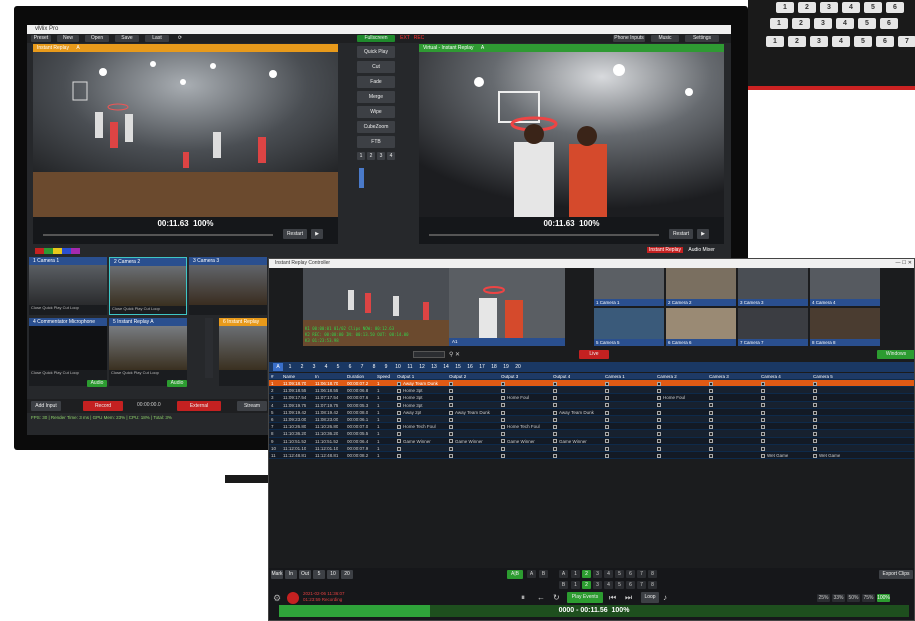 This screenshot has width=915, height=621. What do you see at coordinates (65, 251) in the screenshot?
I see `color-tags` at bounding box center [65, 251].